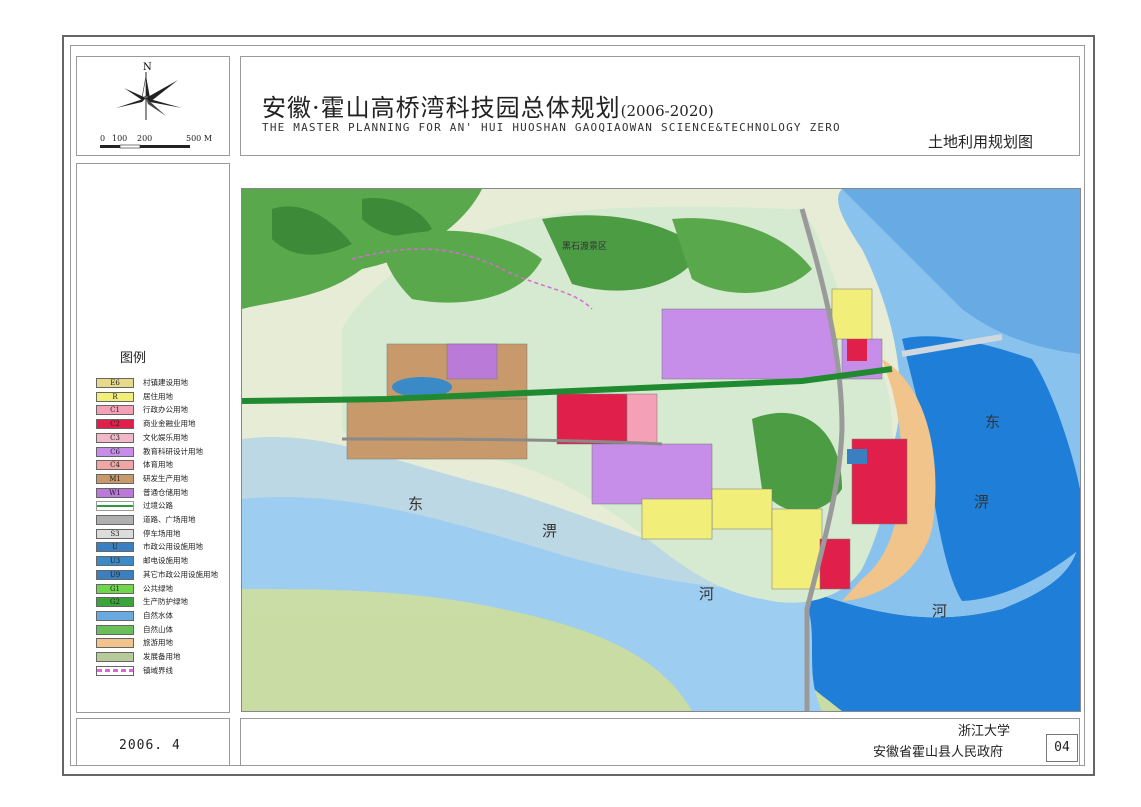  I want to click on legend-label: 公共绿地, so click(158, 588).